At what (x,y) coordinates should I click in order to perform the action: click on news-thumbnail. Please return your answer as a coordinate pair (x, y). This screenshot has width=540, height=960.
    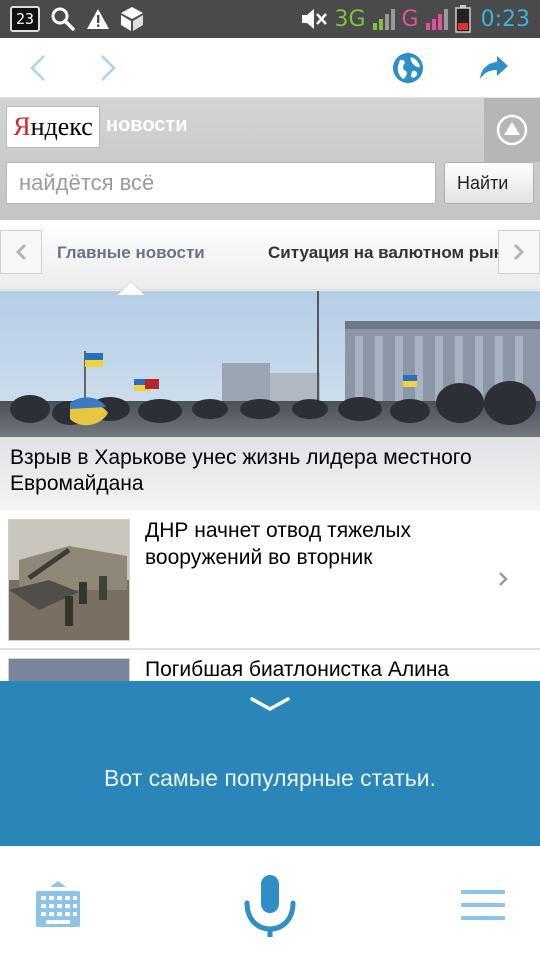
    Looking at the image, I should click on (69, 580).